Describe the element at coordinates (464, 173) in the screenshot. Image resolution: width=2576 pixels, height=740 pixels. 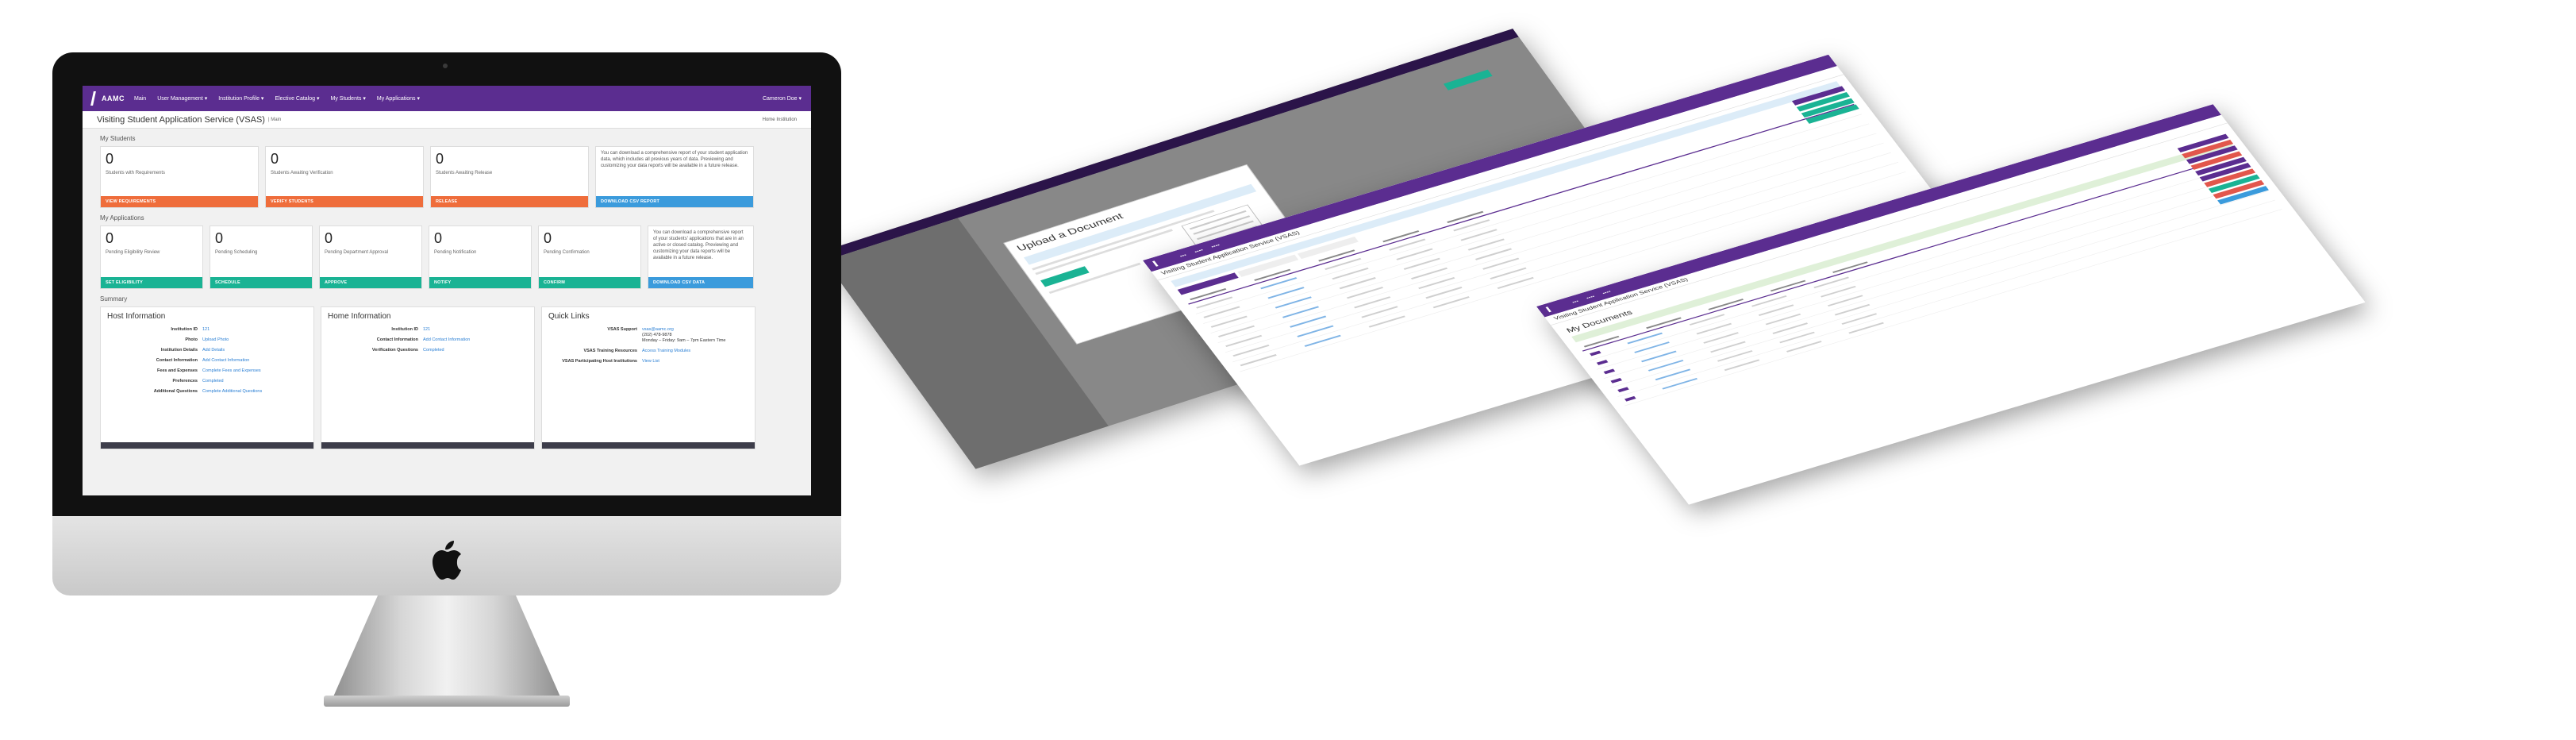
I see `card-label: Students Awaiting Release` at that location.